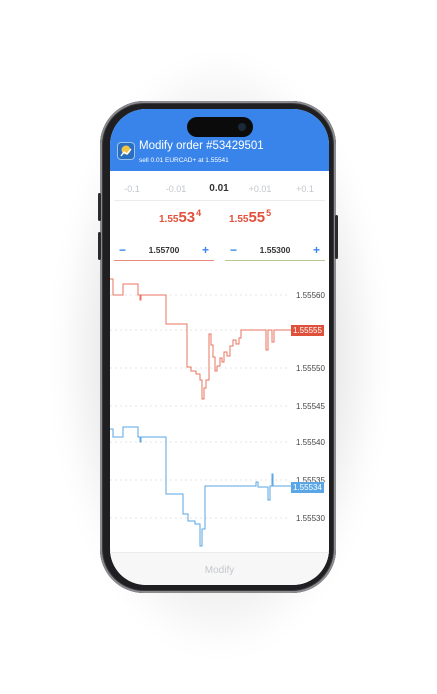  What do you see at coordinates (310, 518) in the screenshot?
I see `ask-tick-label: 1.55530` at bounding box center [310, 518].